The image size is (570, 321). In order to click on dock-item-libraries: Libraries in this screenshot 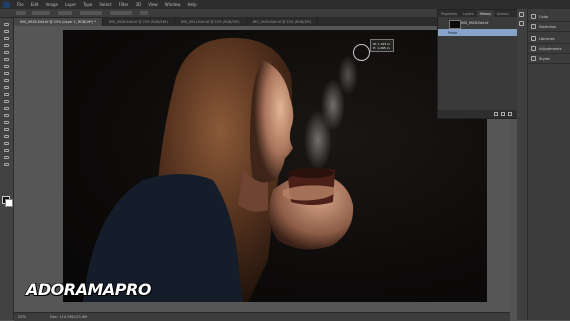, I will do `click(549, 39)`.